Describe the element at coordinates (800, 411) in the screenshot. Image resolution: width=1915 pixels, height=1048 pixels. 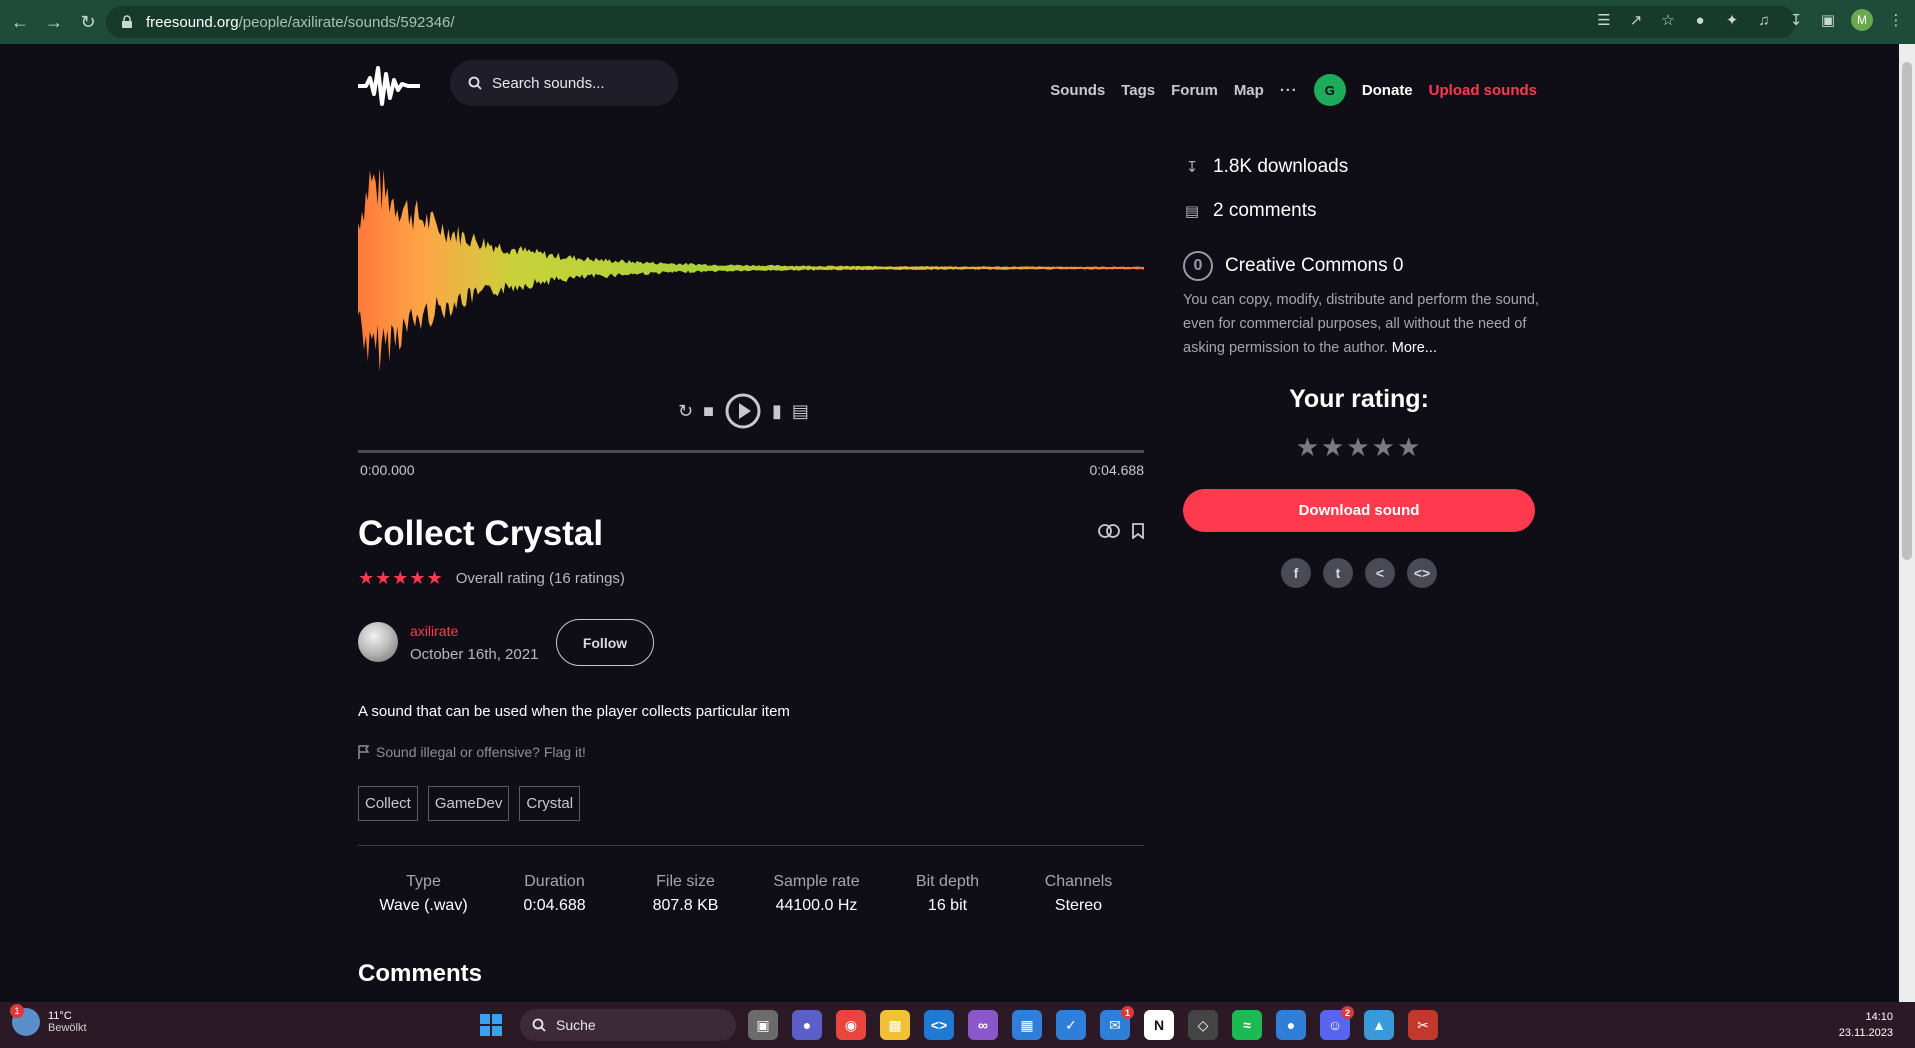
I see `ruler-icon: ▤` at that location.